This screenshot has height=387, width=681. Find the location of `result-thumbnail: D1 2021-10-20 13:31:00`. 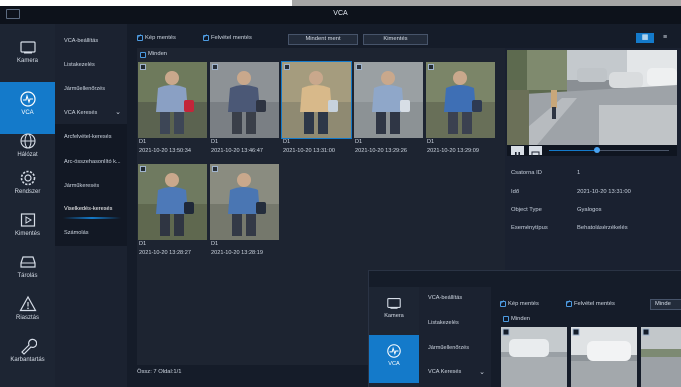

result-thumbnail: D1 2021-10-20 13:31:00 is located at coordinates (316, 110).